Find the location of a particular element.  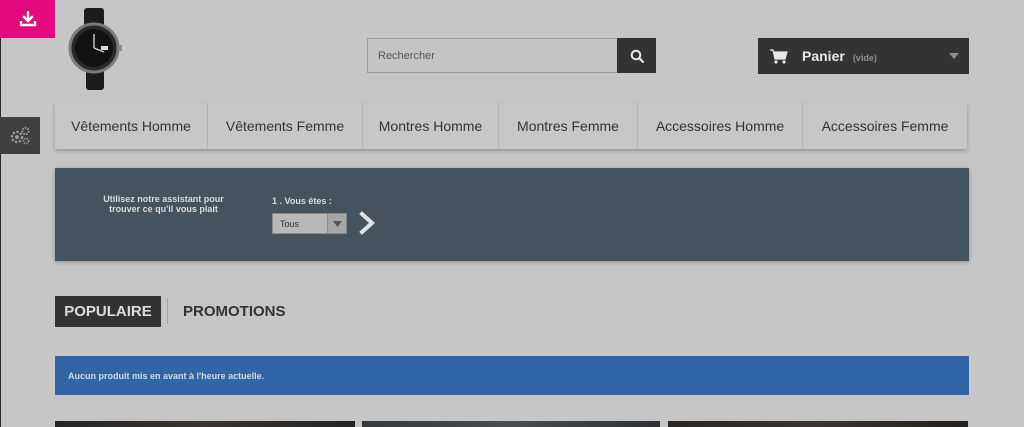

nav-item-montres-femme: Montres Femme is located at coordinates (568, 126).